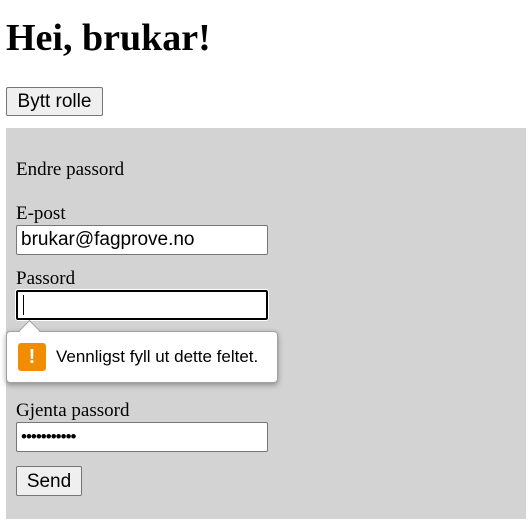  What do you see at coordinates (73, 410) in the screenshot?
I see `repeat-password-label: Gjenta passord` at bounding box center [73, 410].